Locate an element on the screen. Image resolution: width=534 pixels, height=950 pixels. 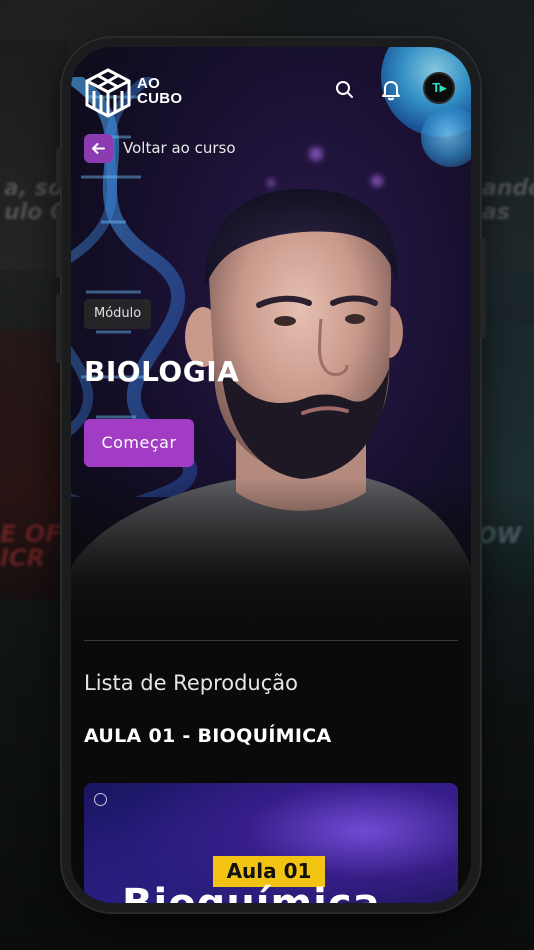
cube-logo-icon is located at coordinates (108, 93).